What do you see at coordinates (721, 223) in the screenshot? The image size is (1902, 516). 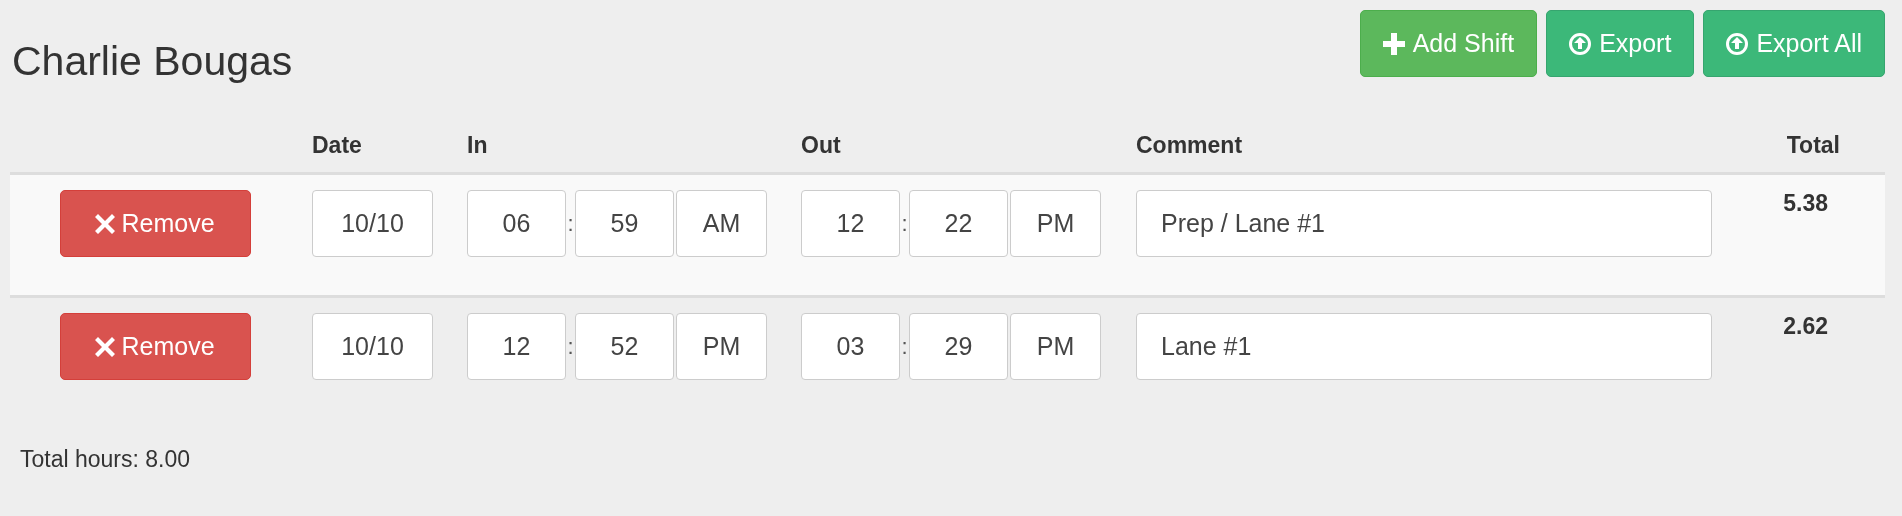 I see `ampm-field: AM` at bounding box center [721, 223].